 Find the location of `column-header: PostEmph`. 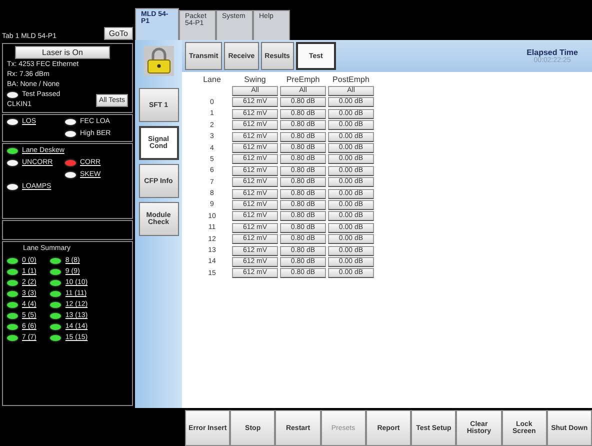

column-header: PostEmph is located at coordinates (351, 79).